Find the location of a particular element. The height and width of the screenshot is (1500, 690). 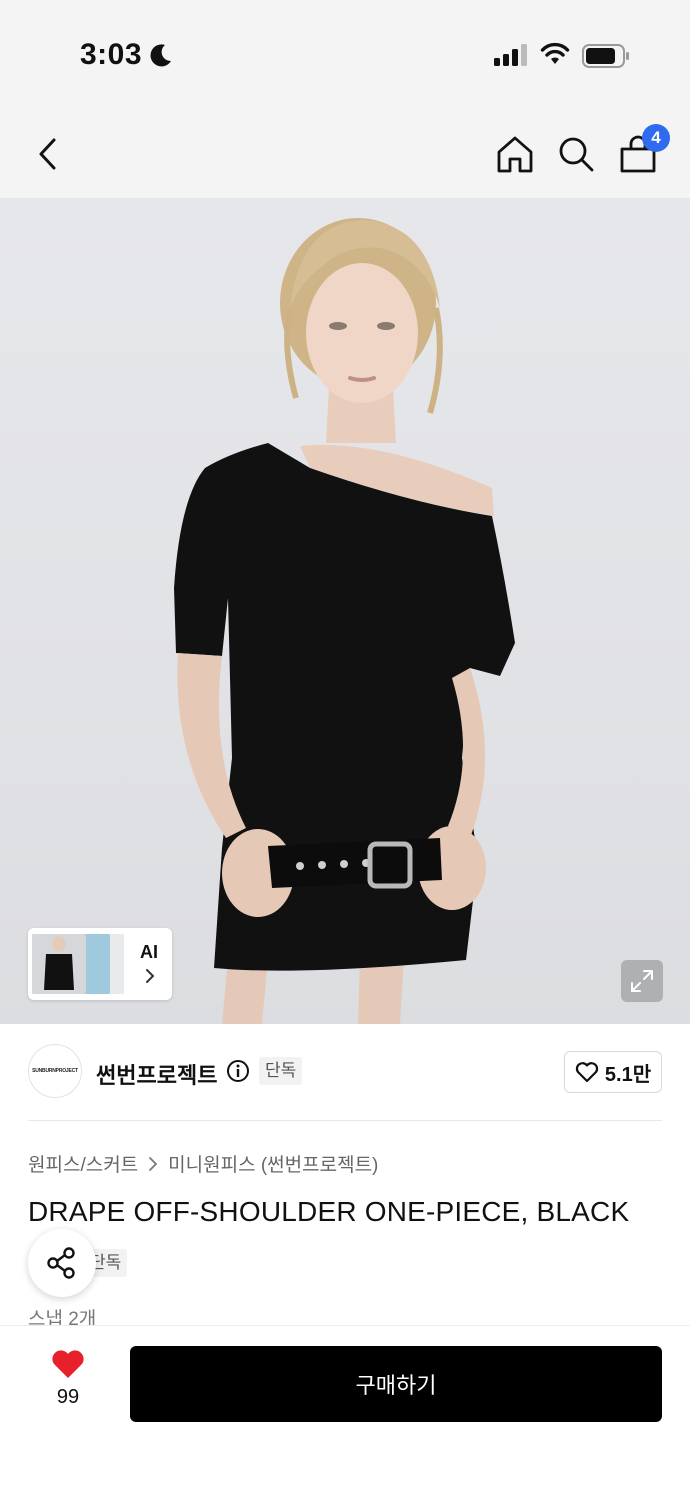

chevron-left-icon is located at coordinates (47, 154).